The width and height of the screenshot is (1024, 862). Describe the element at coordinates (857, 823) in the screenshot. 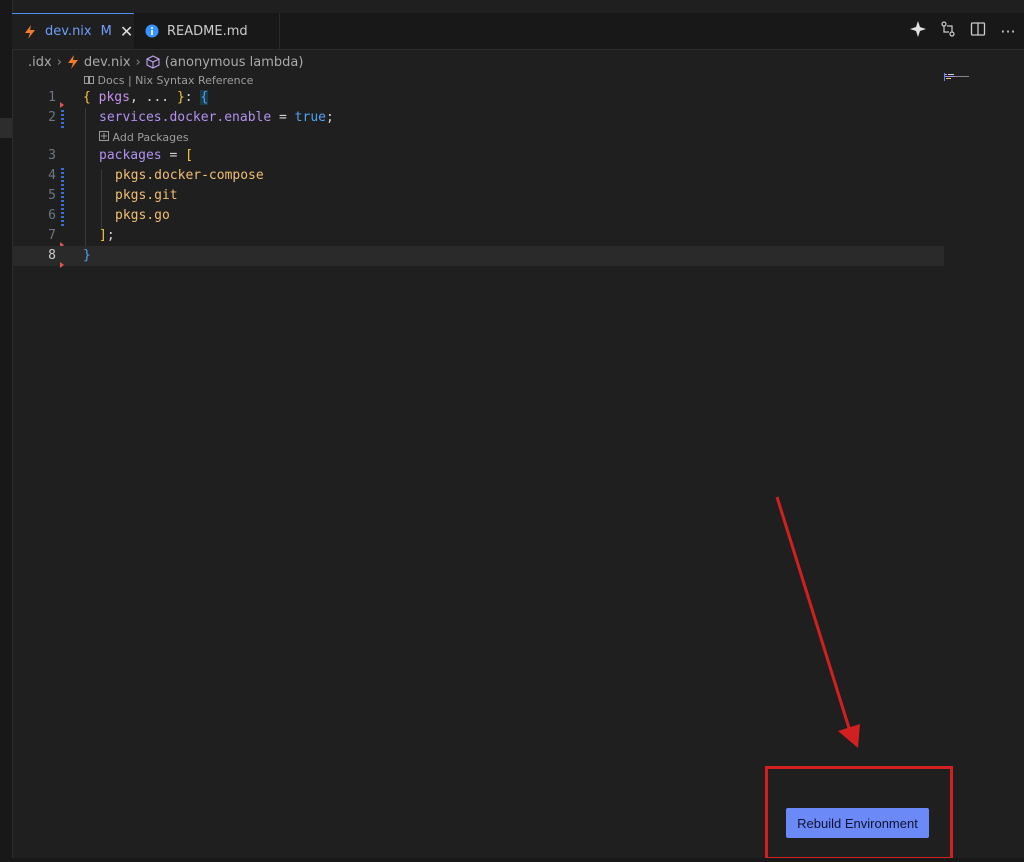

I see `rebuild-environment-button: Rebuild Environment` at that location.